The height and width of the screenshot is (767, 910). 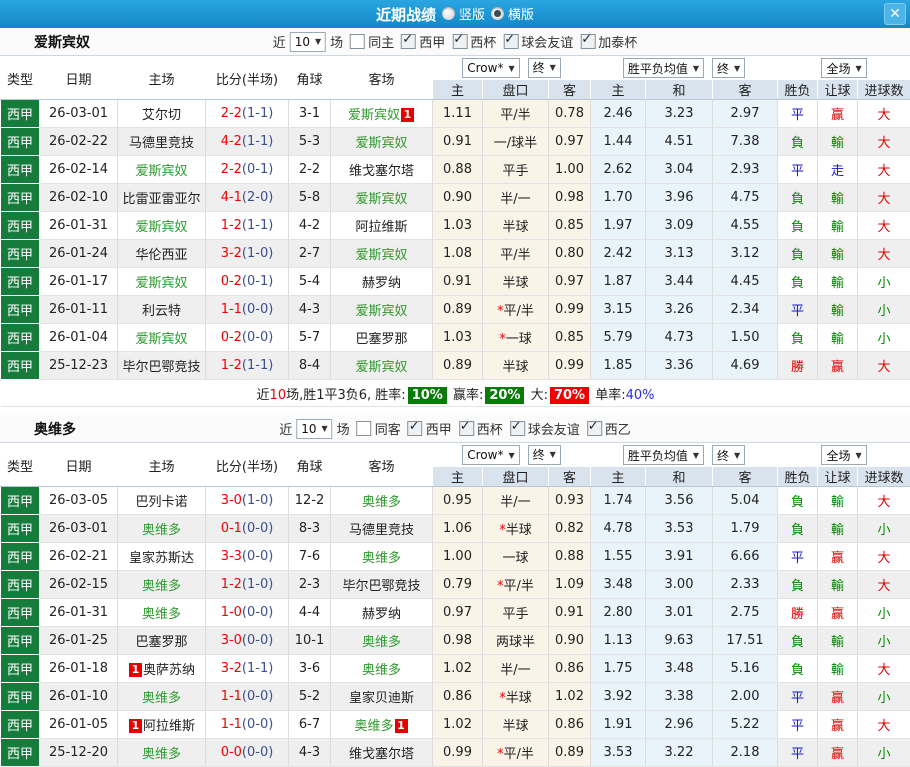 What do you see at coordinates (519, 530) in the screenshot?
I see `handicap-name: 半球` at bounding box center [519, 530].